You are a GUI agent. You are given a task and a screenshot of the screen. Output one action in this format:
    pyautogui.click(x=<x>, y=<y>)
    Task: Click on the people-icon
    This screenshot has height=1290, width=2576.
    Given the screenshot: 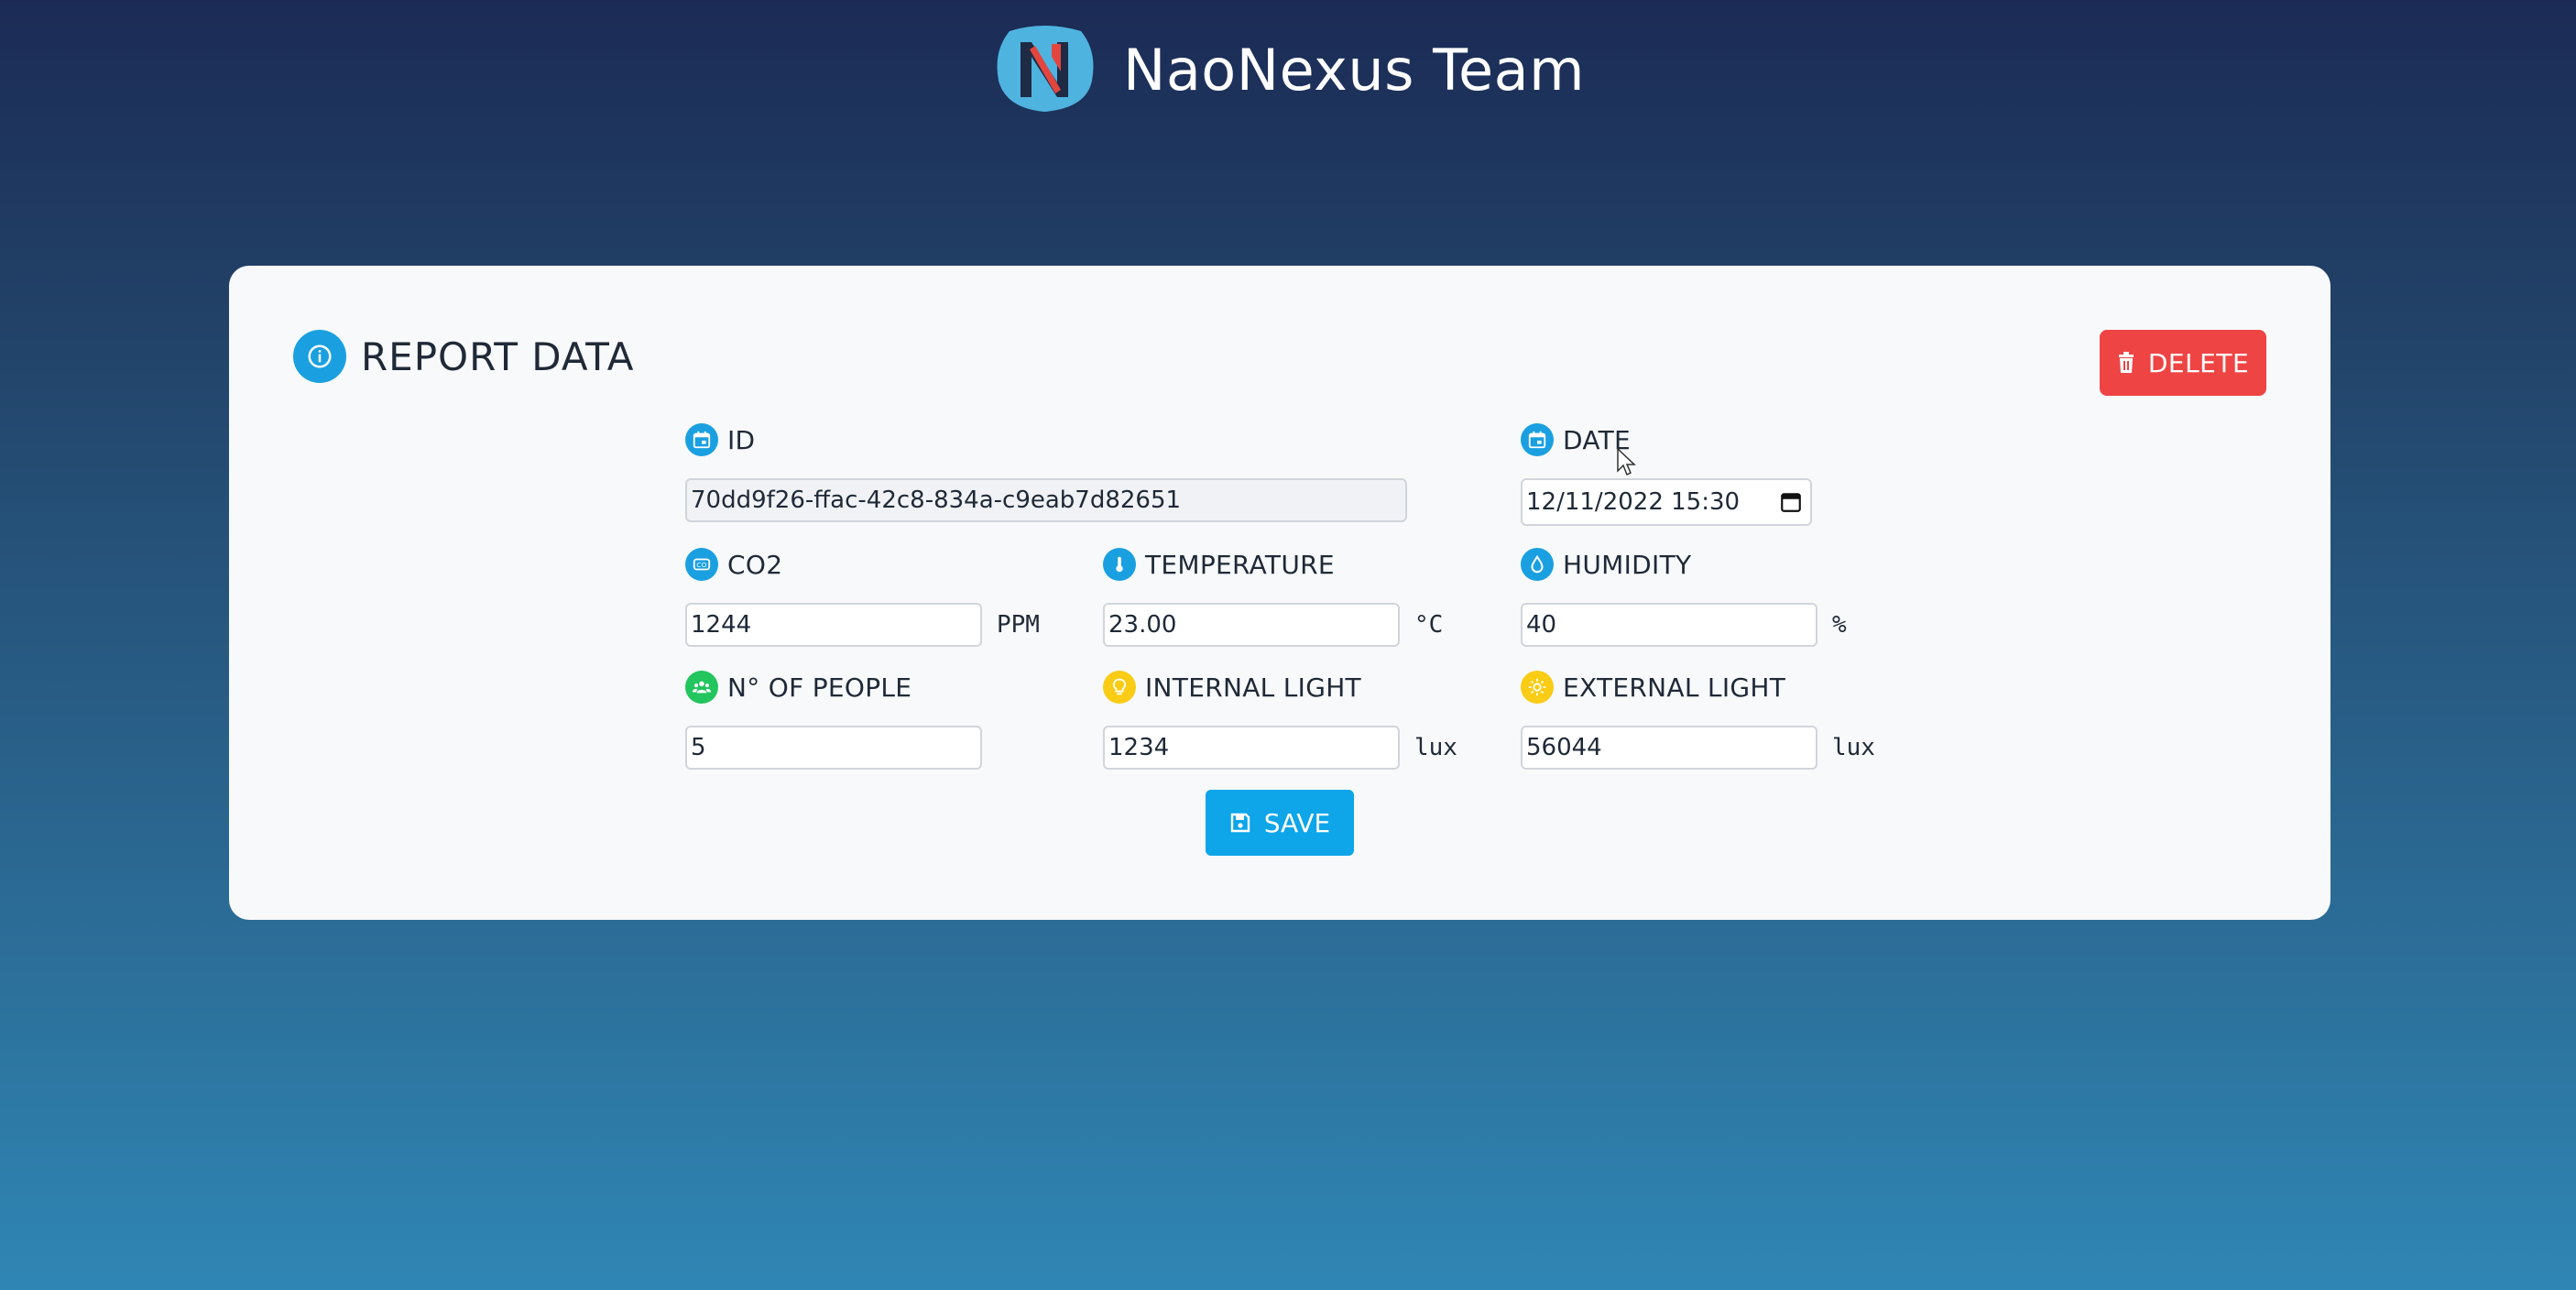 What is the action you would take?
    pyautogui.click(x=702, y=687)
    